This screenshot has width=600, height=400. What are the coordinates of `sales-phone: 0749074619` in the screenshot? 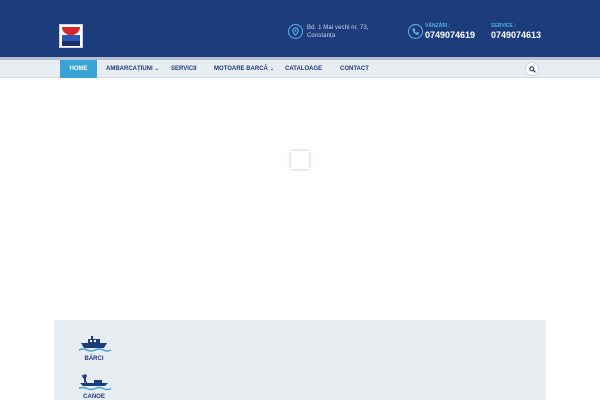 It's located at (450, 35).